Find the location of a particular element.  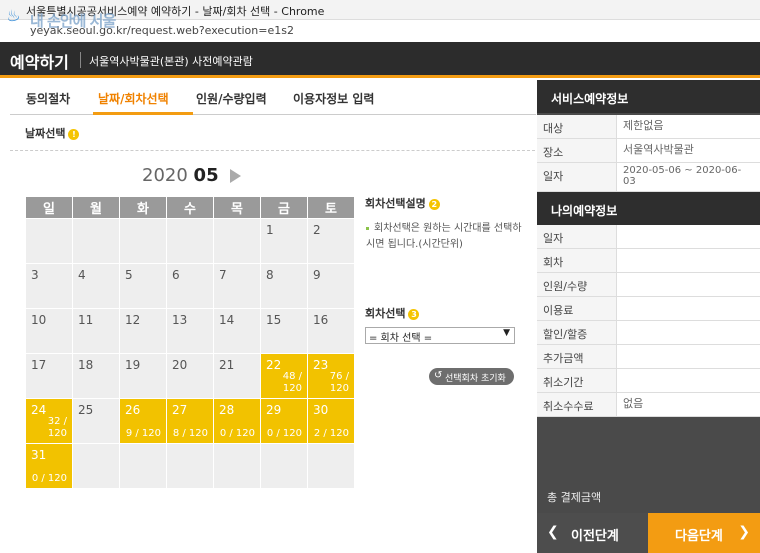

calendar-day: 5 is located at coordinates (143, 286).